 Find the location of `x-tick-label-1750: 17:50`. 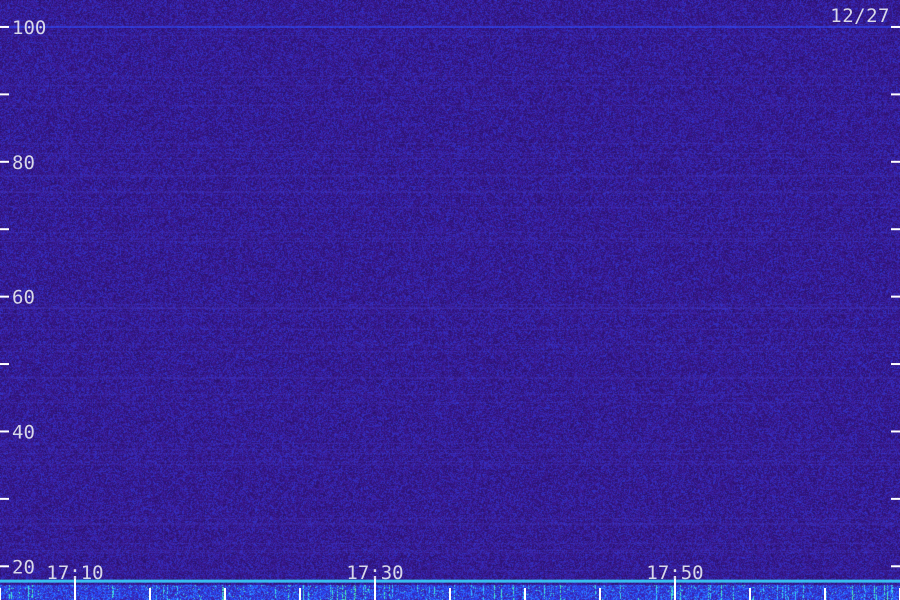

x-tick-label-1750: 17:50 is located at coordinates (674, 573).